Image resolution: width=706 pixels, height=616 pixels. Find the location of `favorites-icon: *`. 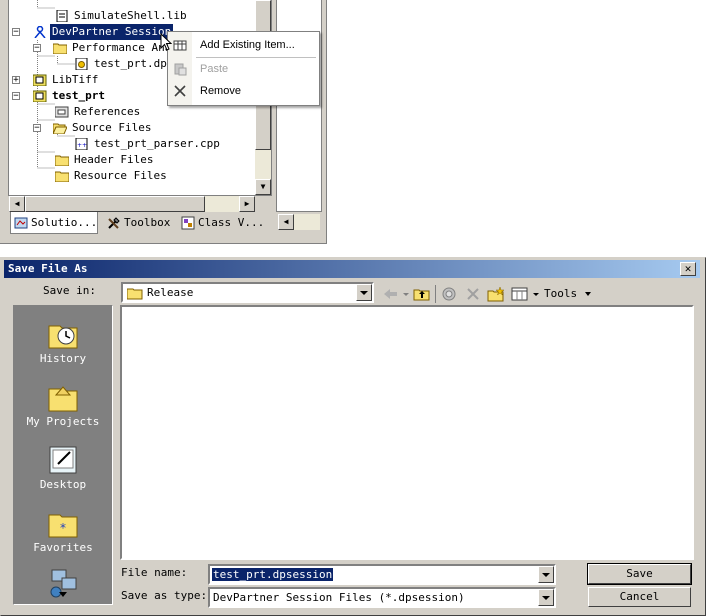

favorites-icon: * is located at coordinates (63, 526).